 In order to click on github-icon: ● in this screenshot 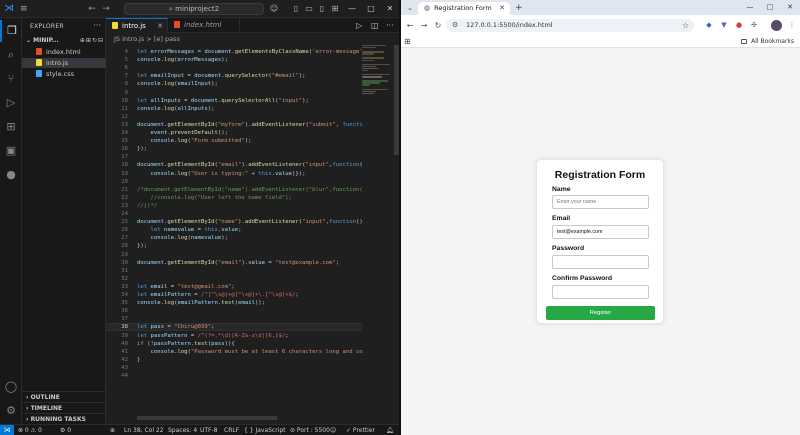, I will do `click(11, 175)`.